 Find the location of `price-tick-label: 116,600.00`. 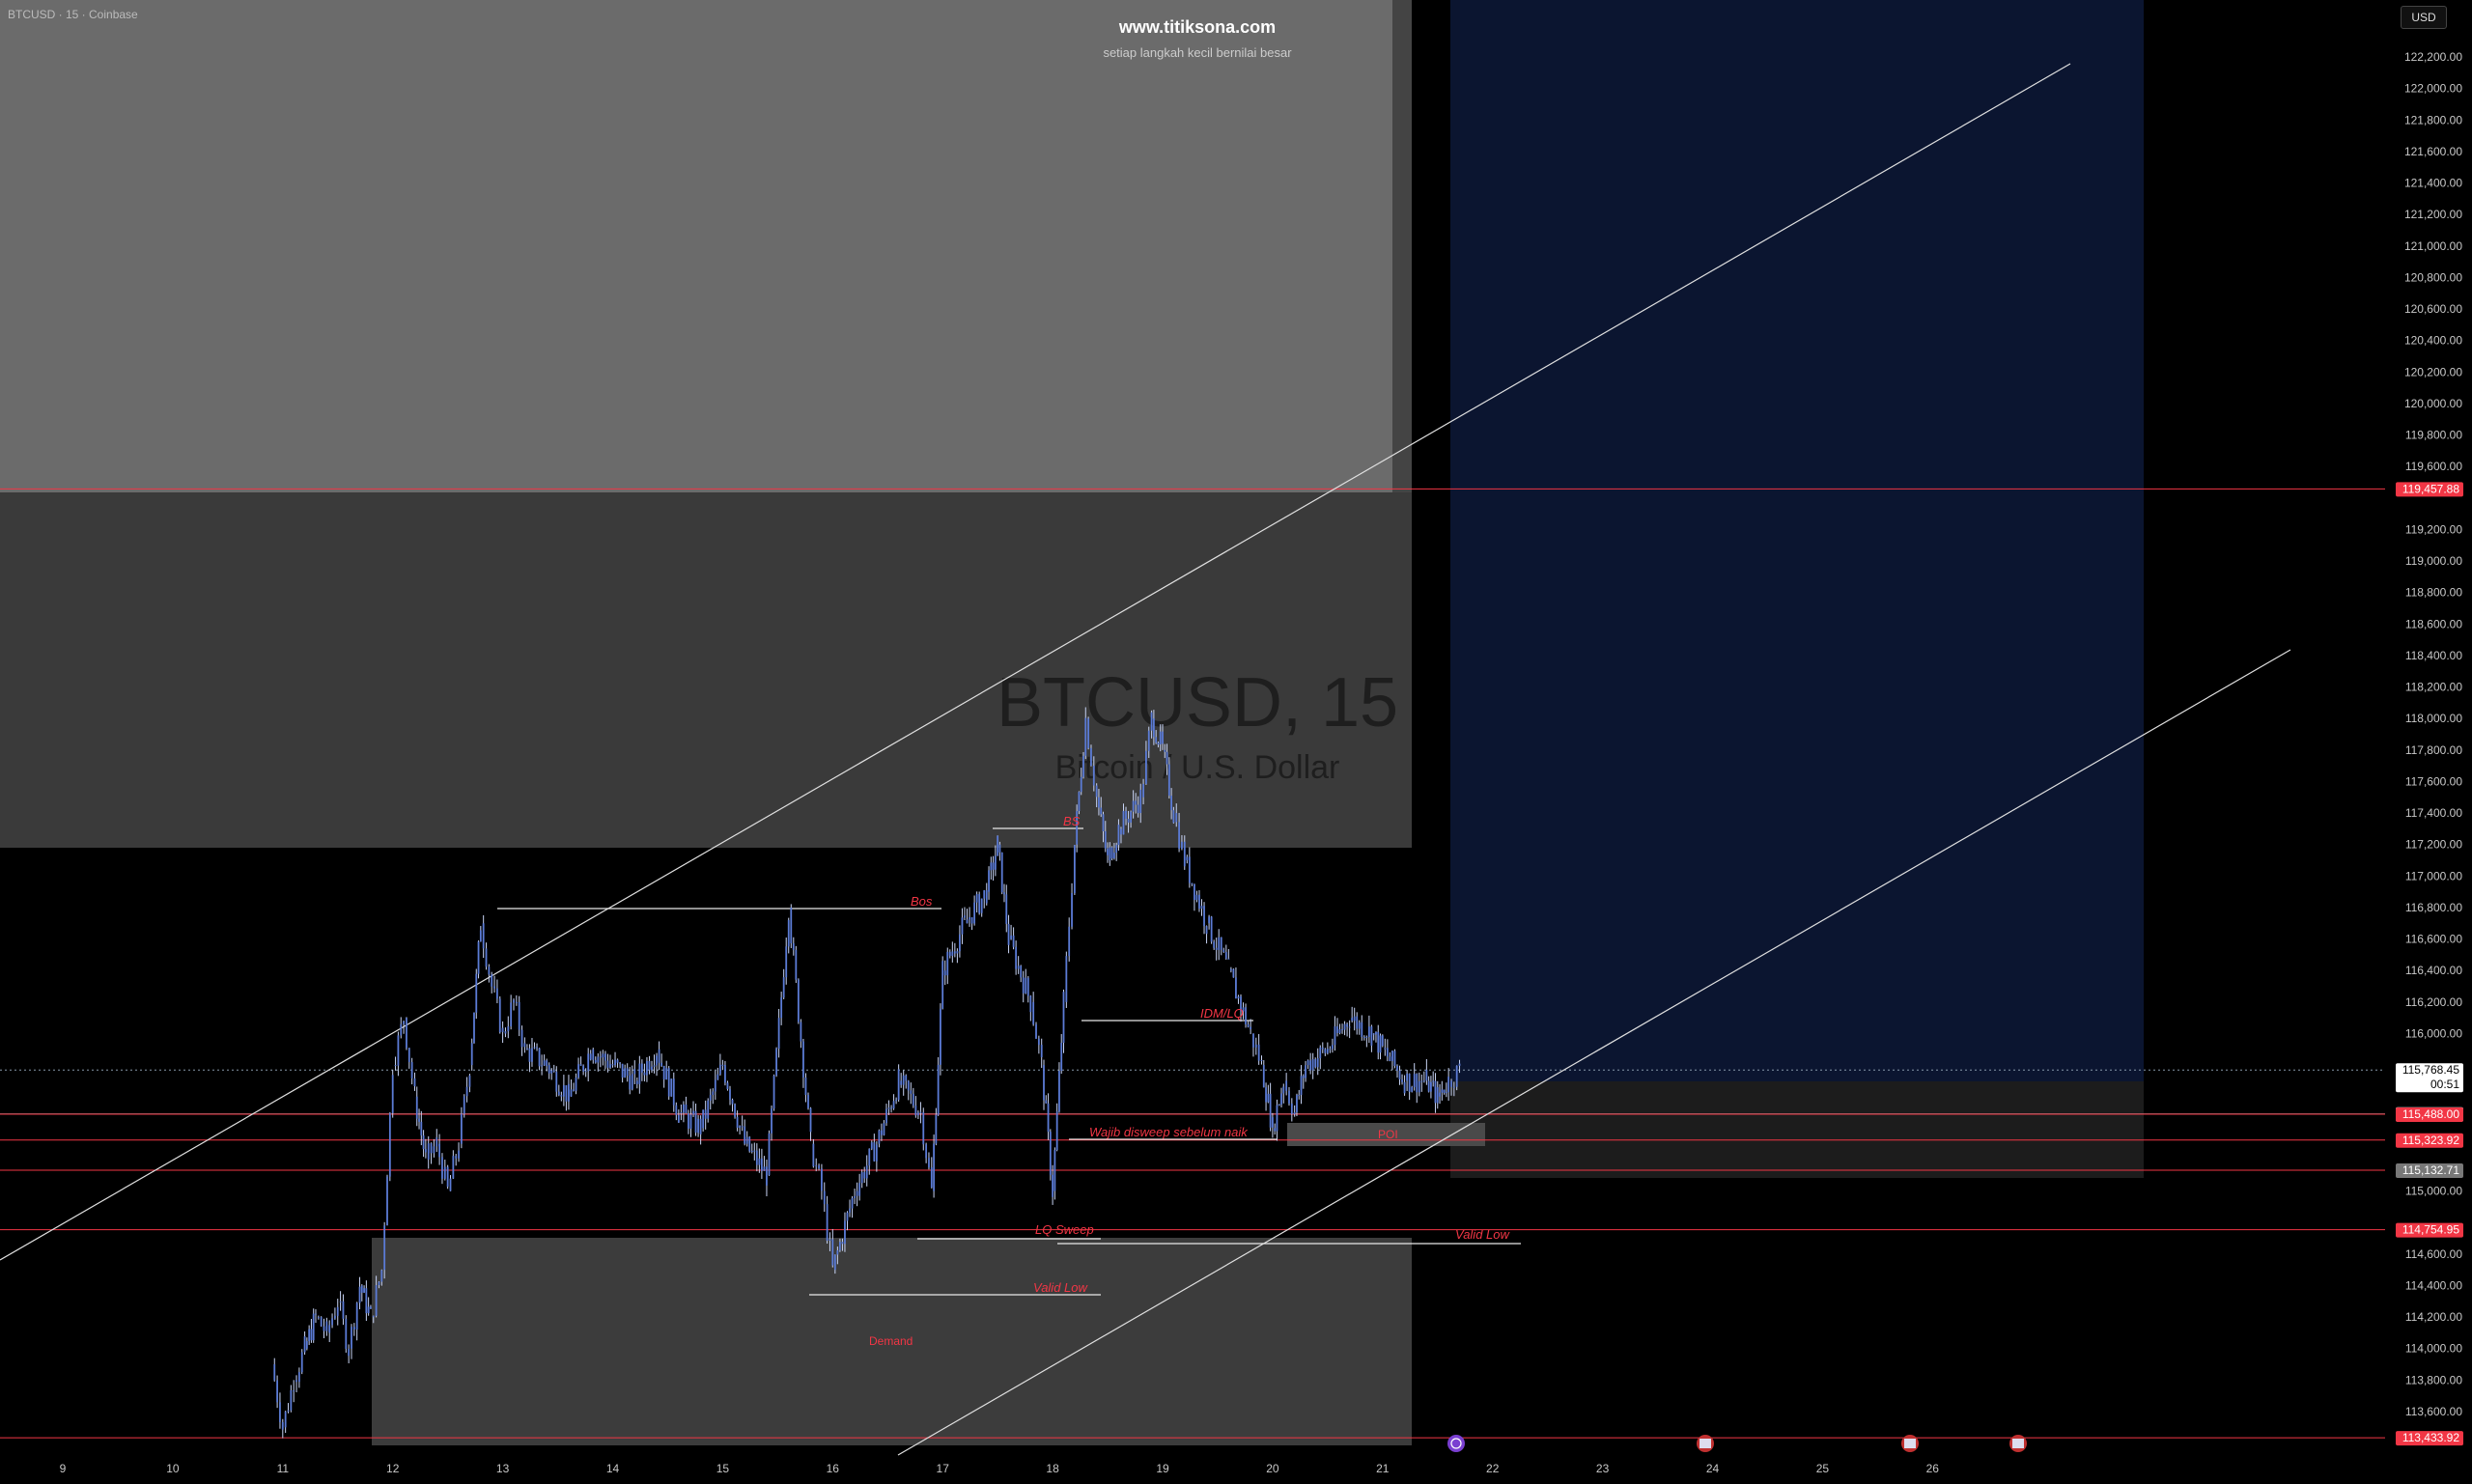

price-tick-label: 116,600.00 is located at coordinates (2433, 940).